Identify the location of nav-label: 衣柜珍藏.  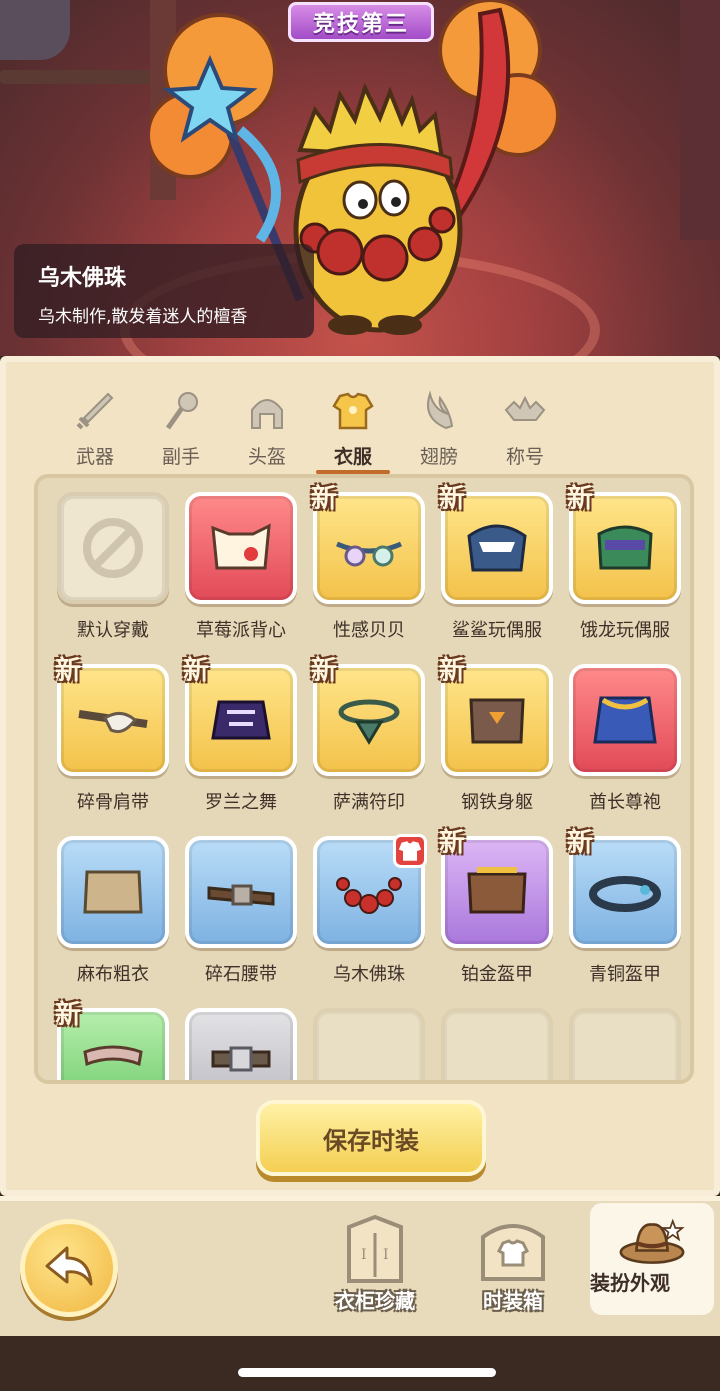
(375, 1301).